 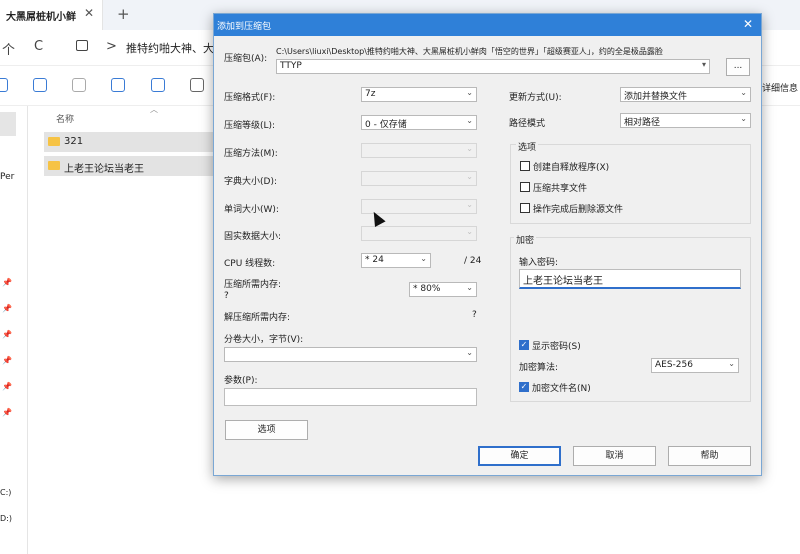 What do you see at coordinates (386, 125) in the screenshot?
I see `level-value: 0 - 仅存储` at bounding box center [386, 125].